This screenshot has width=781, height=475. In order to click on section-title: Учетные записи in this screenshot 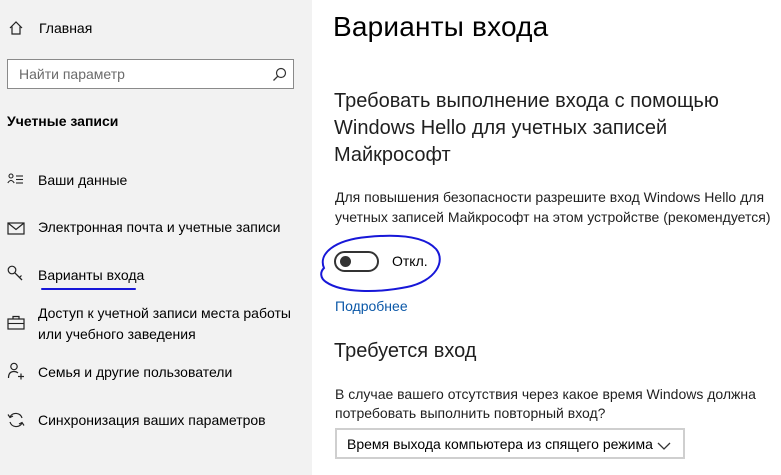, I will do `click(63, 121)`.